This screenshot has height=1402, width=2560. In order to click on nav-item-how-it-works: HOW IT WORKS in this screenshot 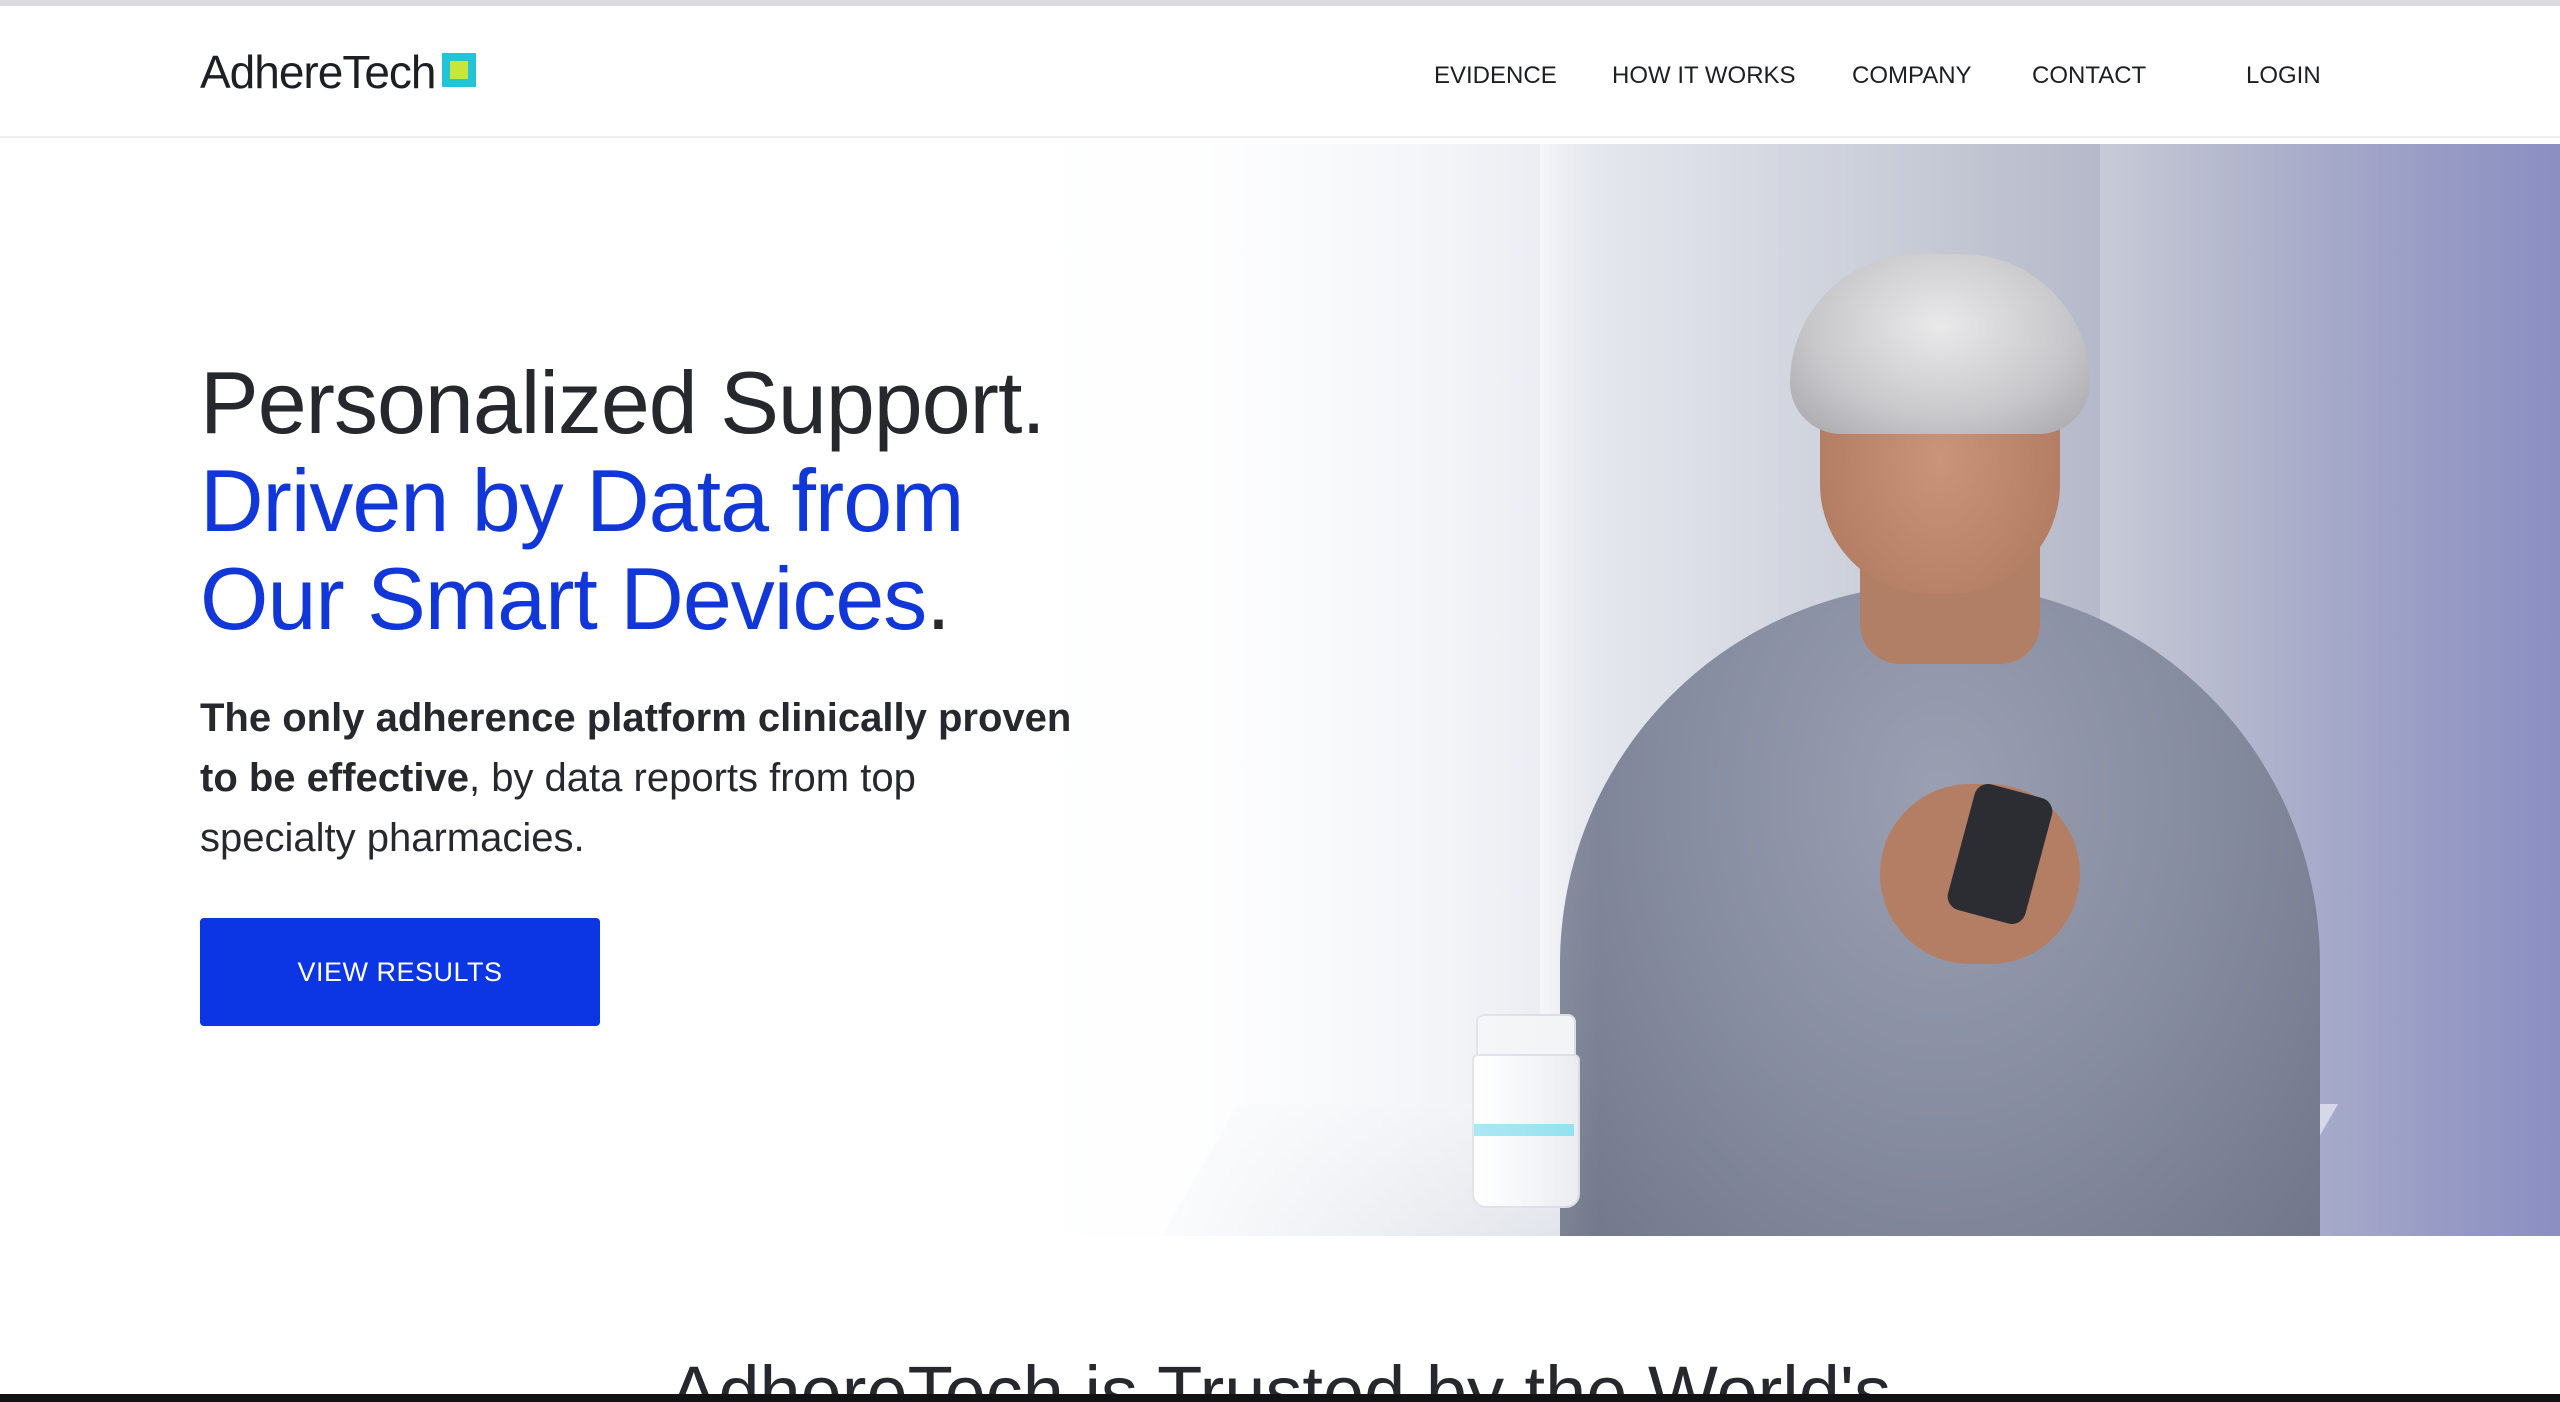, I will do `click(1704, 76)`.